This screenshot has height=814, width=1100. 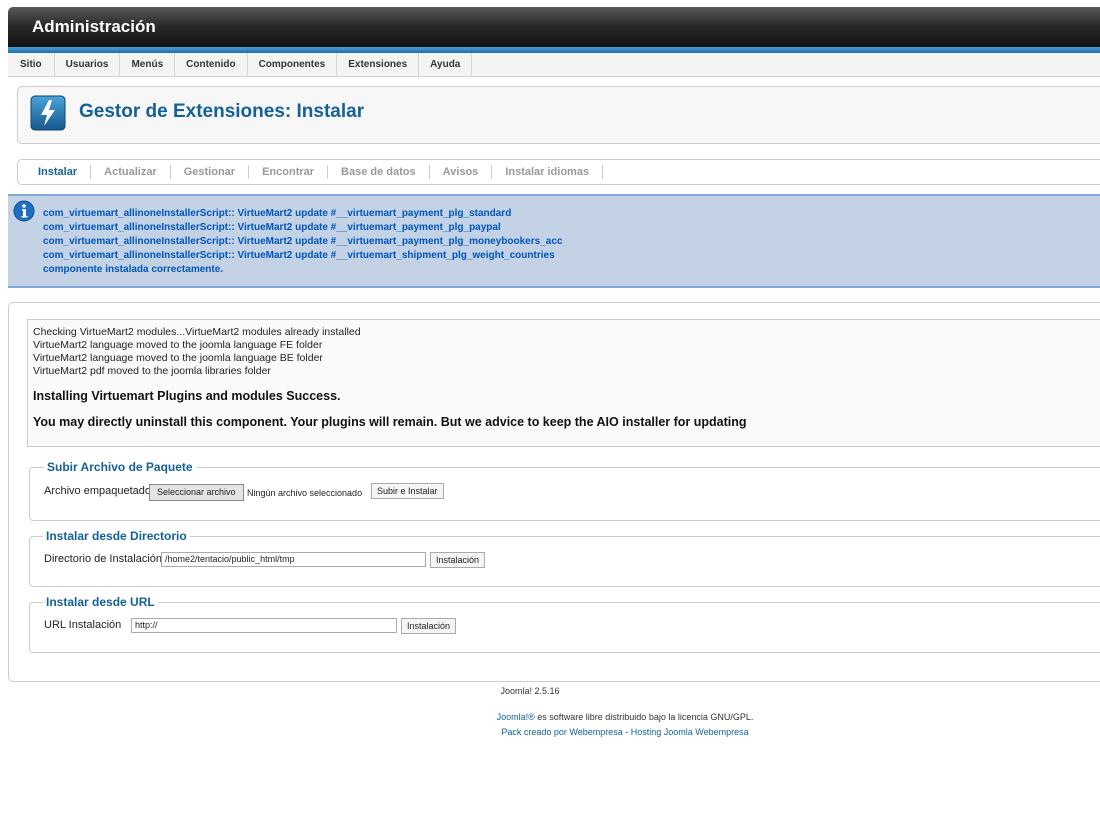 What do you see at coordinates (94, 26) in the screenshot?
I see `admin-title: Administración` at bounding box center [94, 26].